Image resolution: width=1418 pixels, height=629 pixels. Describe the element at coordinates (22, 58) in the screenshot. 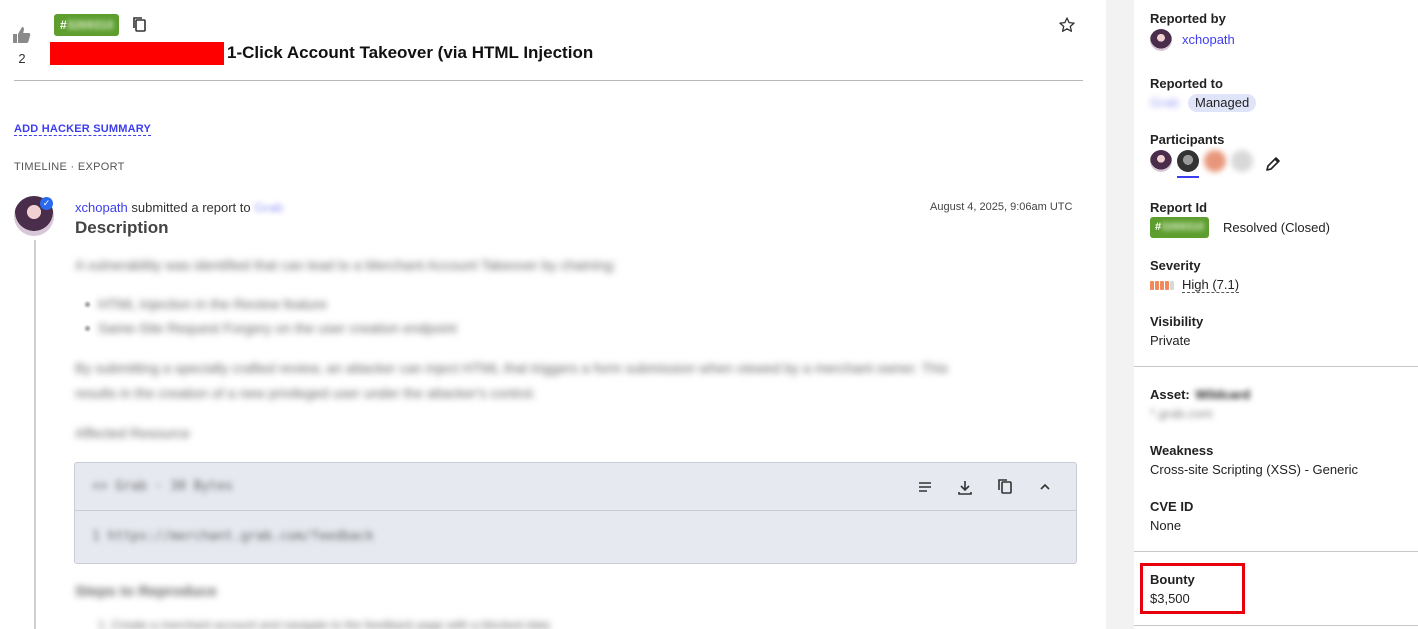

I see `upvote-count: 2` at that location.